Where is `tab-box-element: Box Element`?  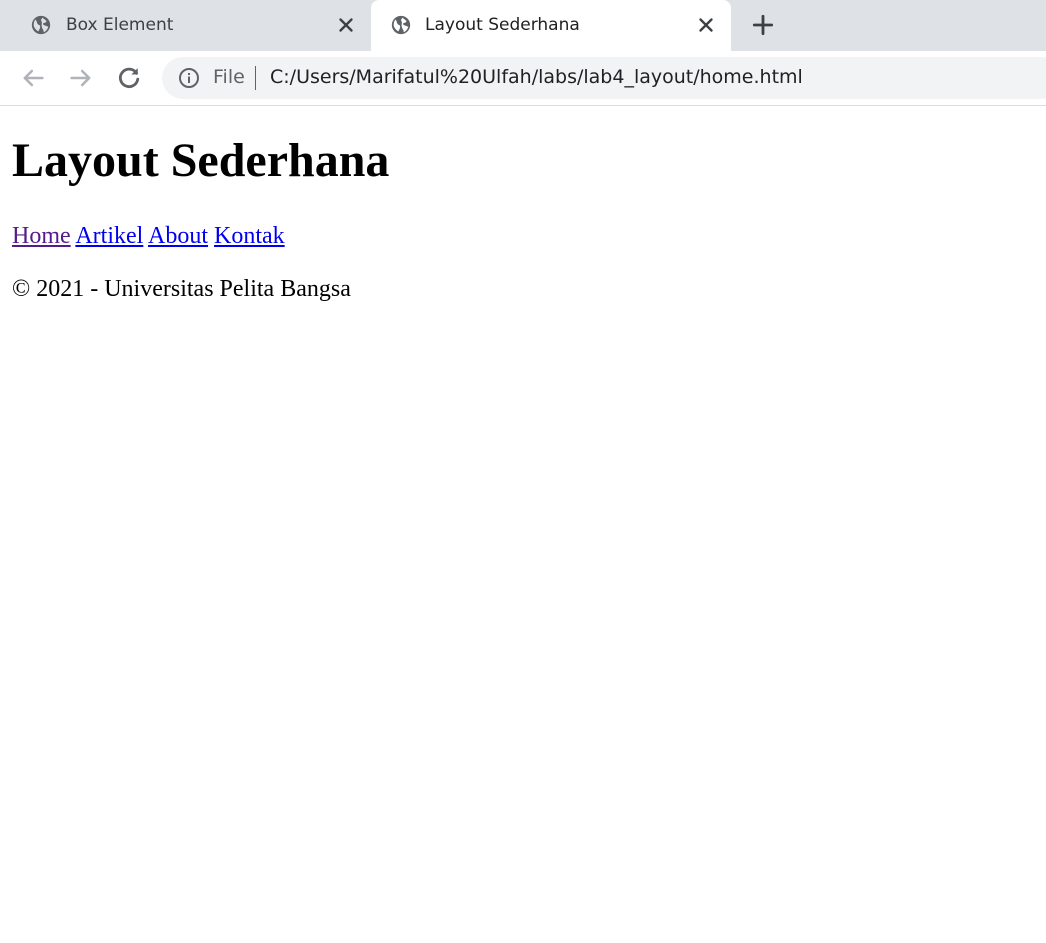 tab-box-element: Box Element is located at coordinates (185, 25).